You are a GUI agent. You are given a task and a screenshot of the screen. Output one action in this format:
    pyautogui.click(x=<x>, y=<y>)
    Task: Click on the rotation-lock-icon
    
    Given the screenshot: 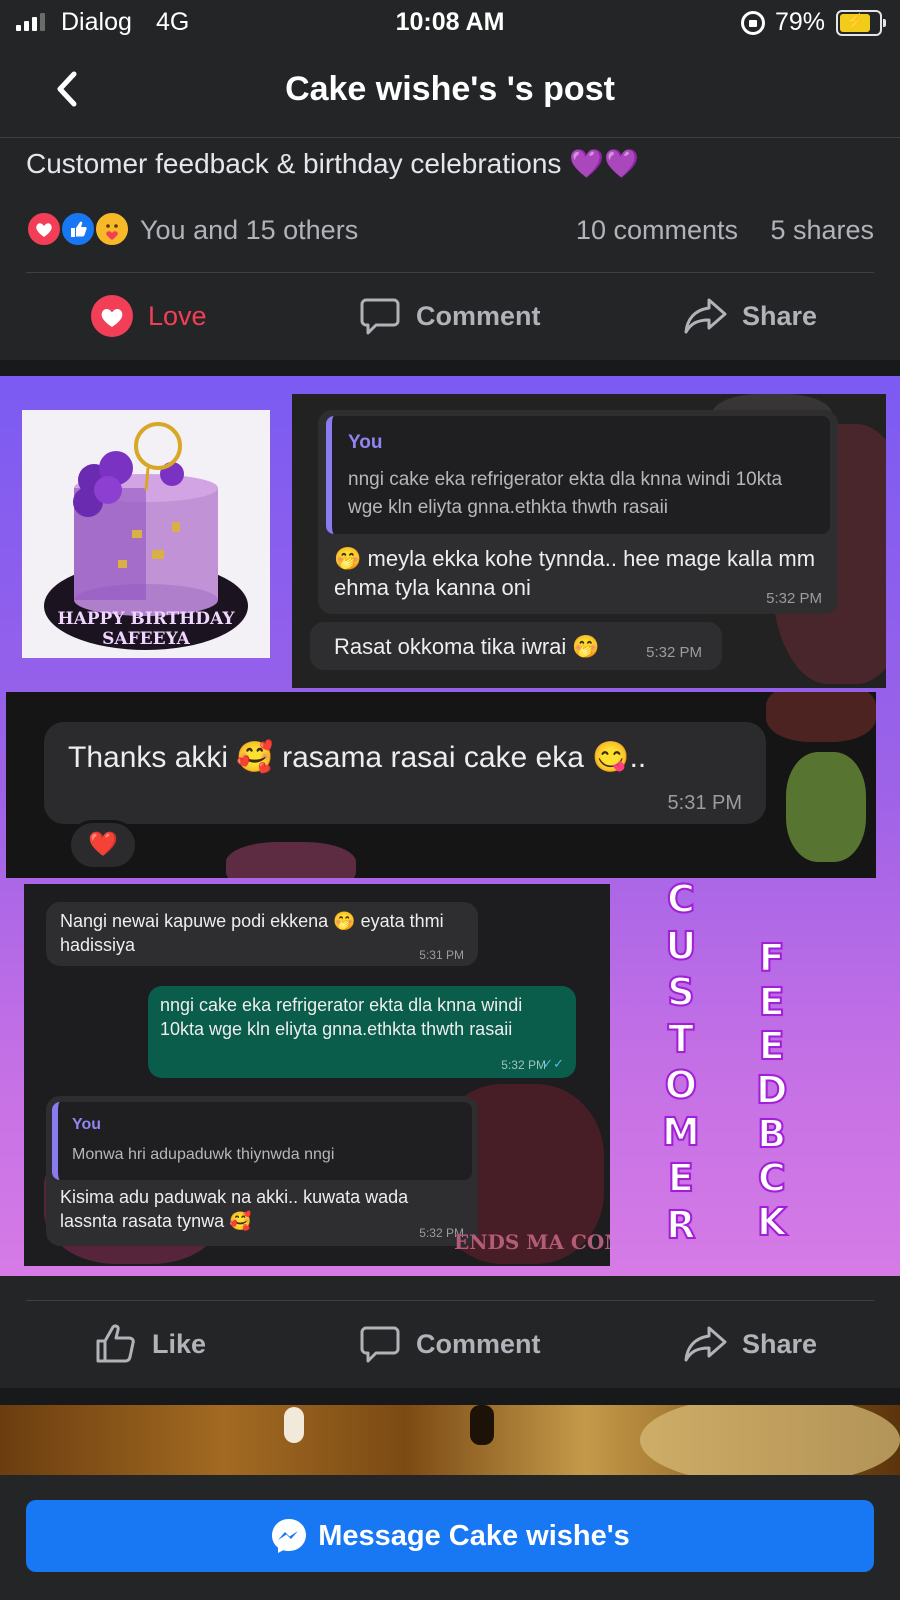 What is the action you would take?
    pyautogui.click(x=753, y=23)
    